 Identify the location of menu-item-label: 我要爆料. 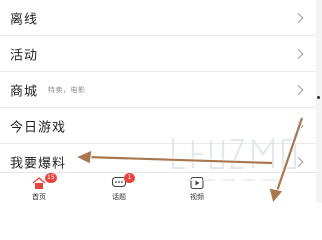
(38, 164).